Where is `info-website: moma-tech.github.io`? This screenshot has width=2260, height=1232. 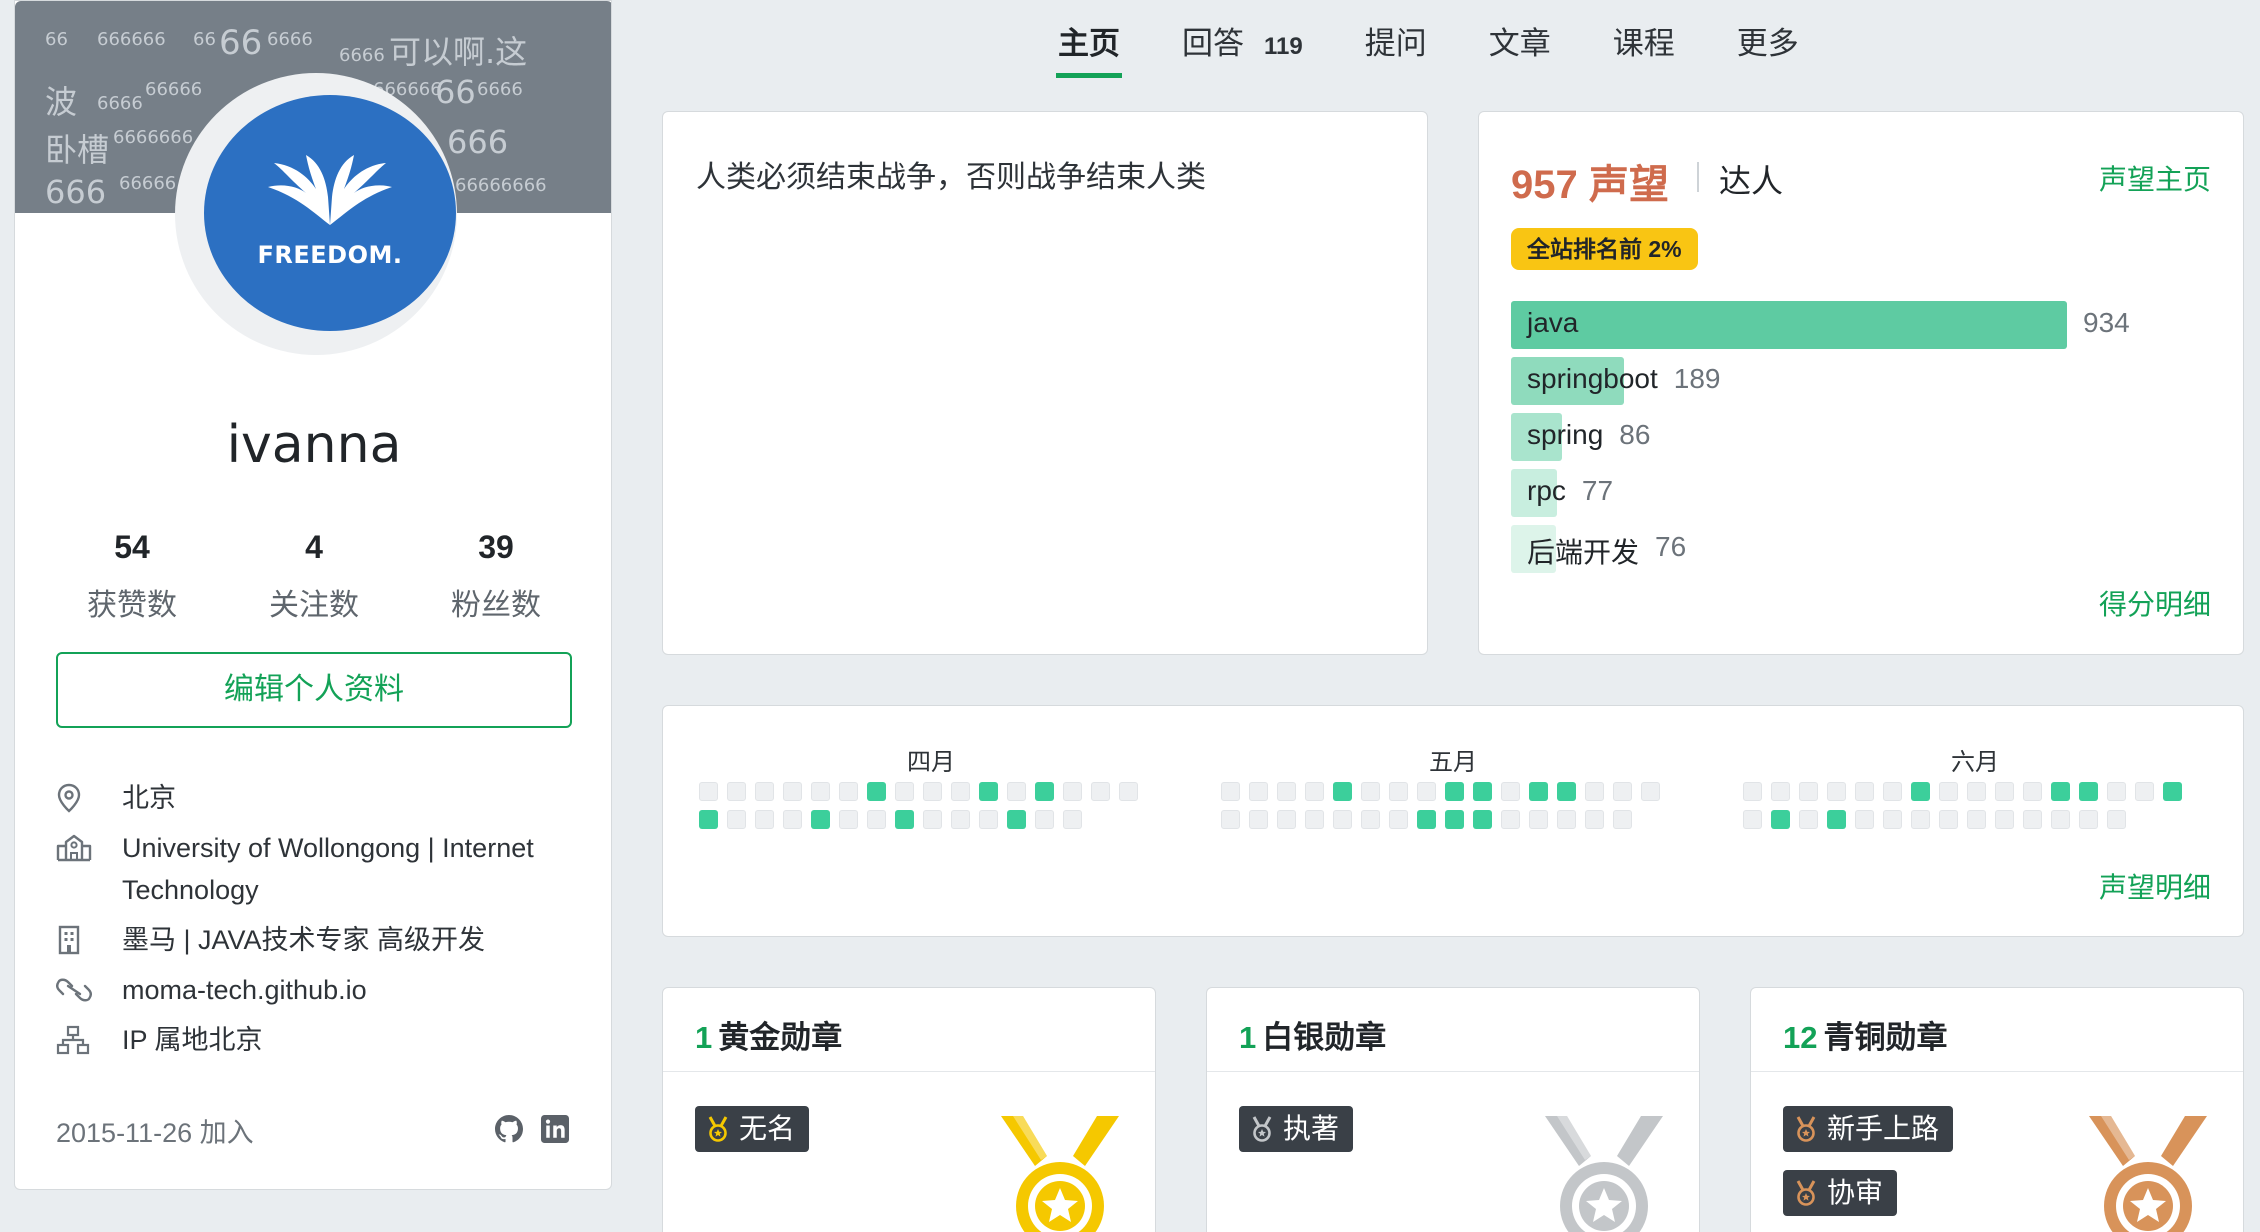
info-website: moma-tech.github.io is located at coordinates (326, 990).